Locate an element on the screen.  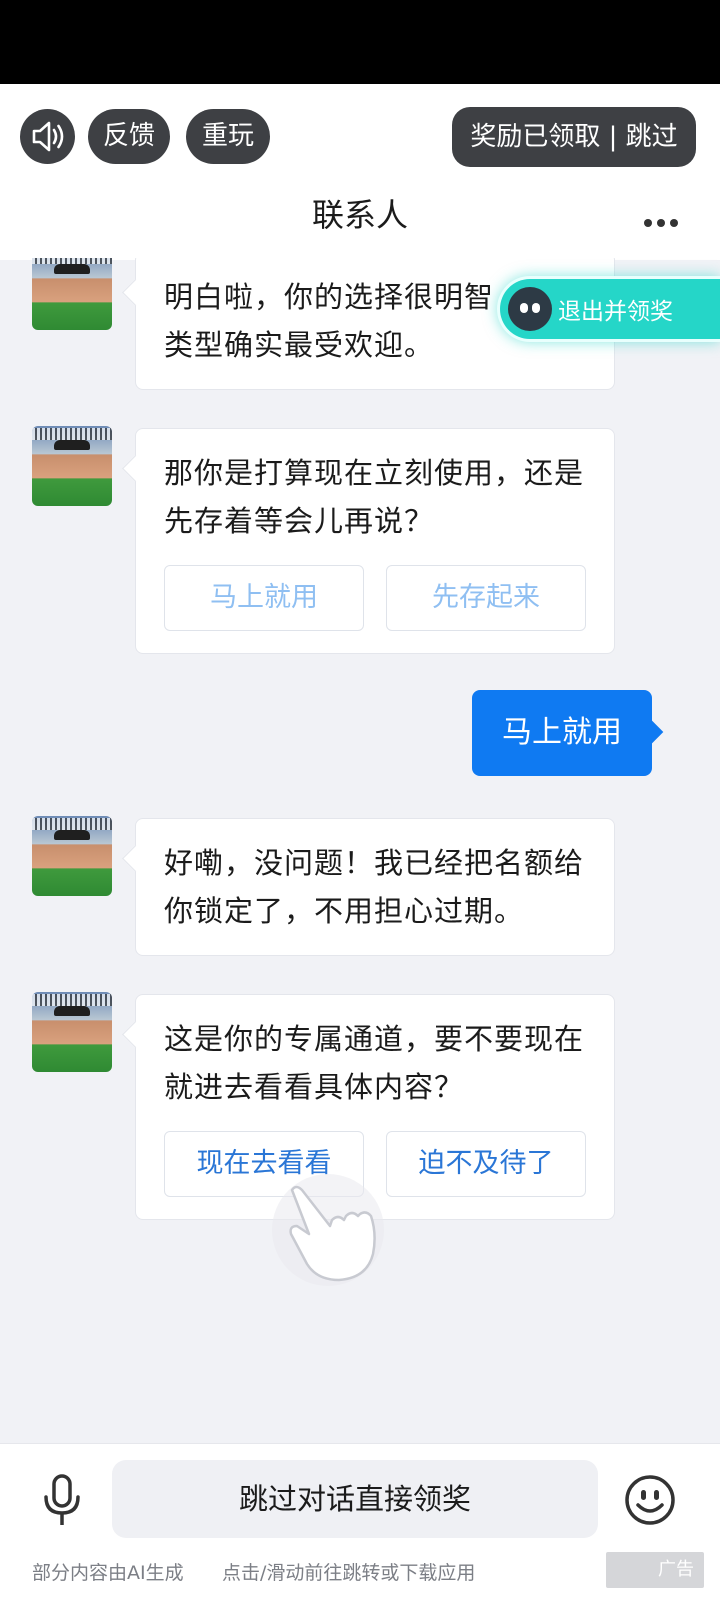
user-message: 马上就用 is located at coordinates (562, 733).